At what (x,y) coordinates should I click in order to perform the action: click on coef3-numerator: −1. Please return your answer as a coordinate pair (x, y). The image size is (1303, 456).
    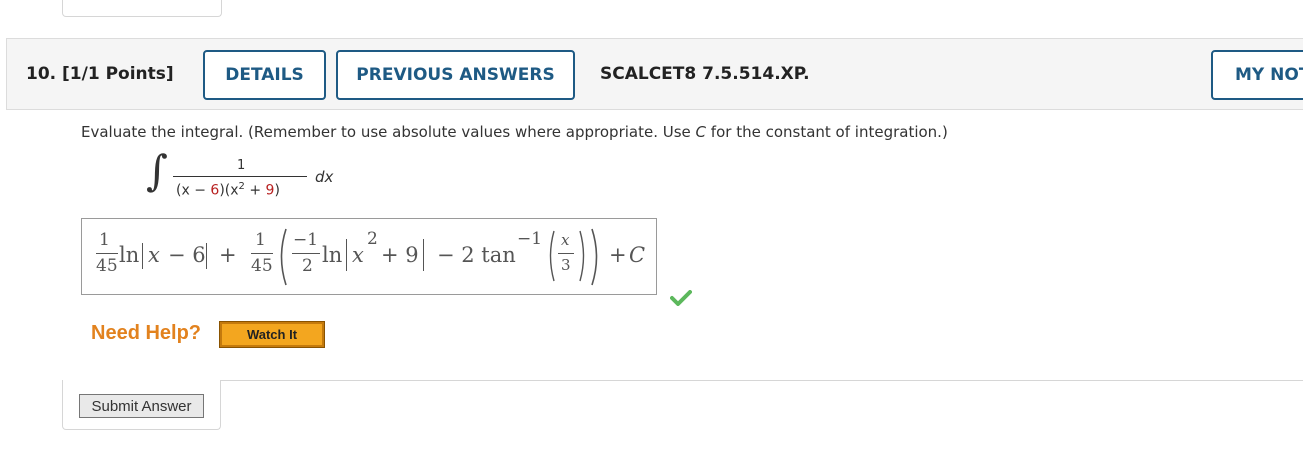
    Looking at the image, I should click on (306, 240).